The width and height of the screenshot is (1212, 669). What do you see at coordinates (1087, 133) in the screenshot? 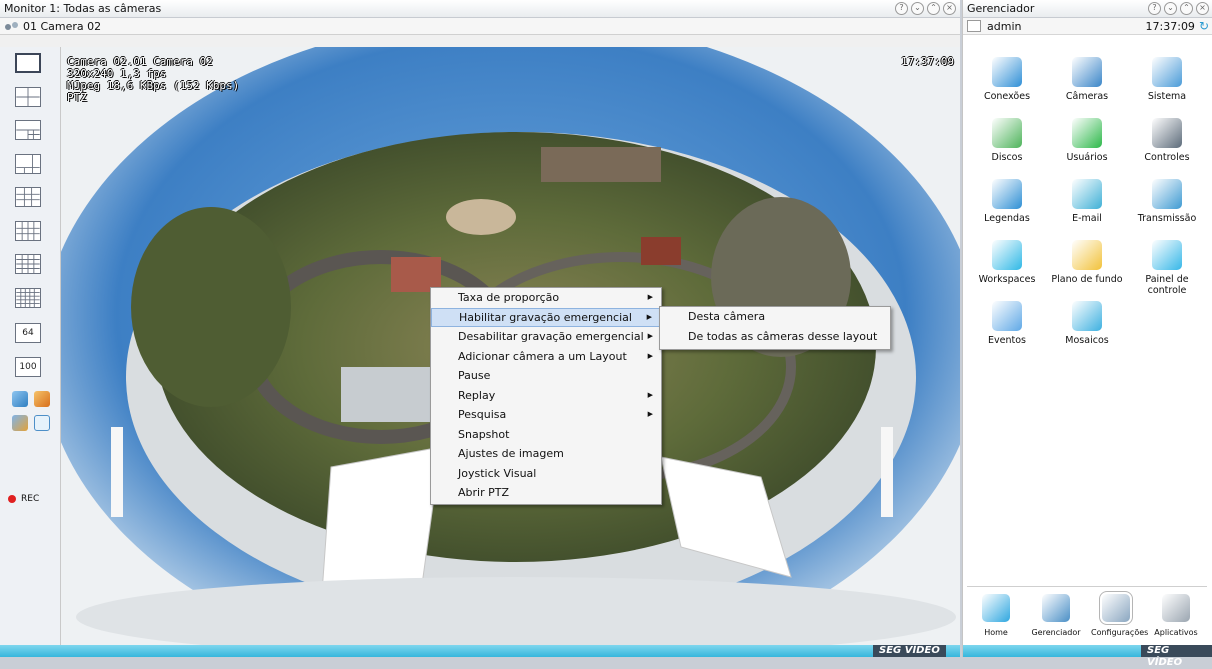
I see `users-icon` at bounding box center [1087, 133].